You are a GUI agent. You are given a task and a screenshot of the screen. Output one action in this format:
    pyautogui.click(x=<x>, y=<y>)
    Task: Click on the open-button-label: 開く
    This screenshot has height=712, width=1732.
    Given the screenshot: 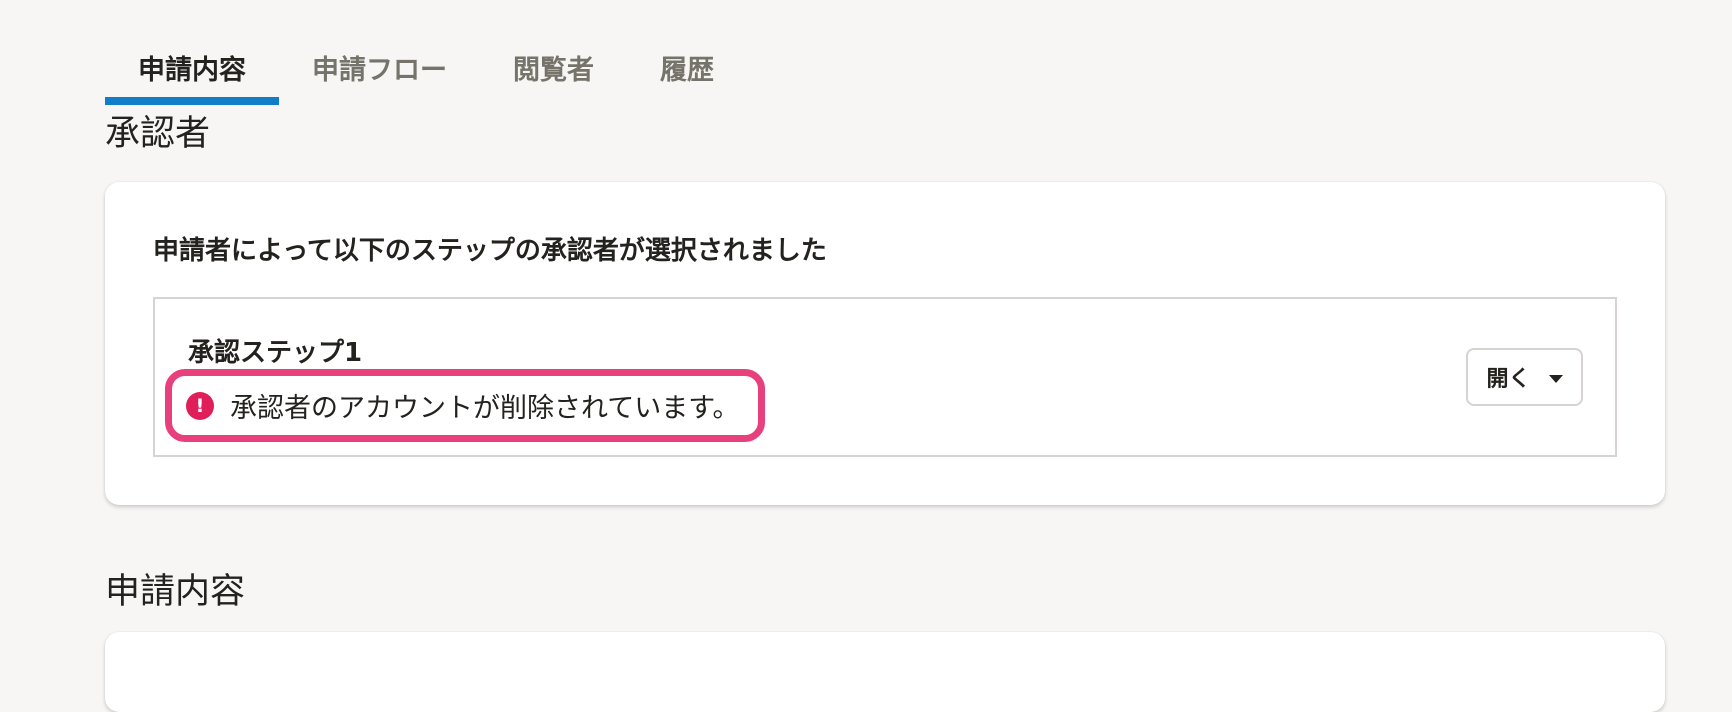 What is the action you would take?
    pyautogui.click(x=1508, y=379)
    